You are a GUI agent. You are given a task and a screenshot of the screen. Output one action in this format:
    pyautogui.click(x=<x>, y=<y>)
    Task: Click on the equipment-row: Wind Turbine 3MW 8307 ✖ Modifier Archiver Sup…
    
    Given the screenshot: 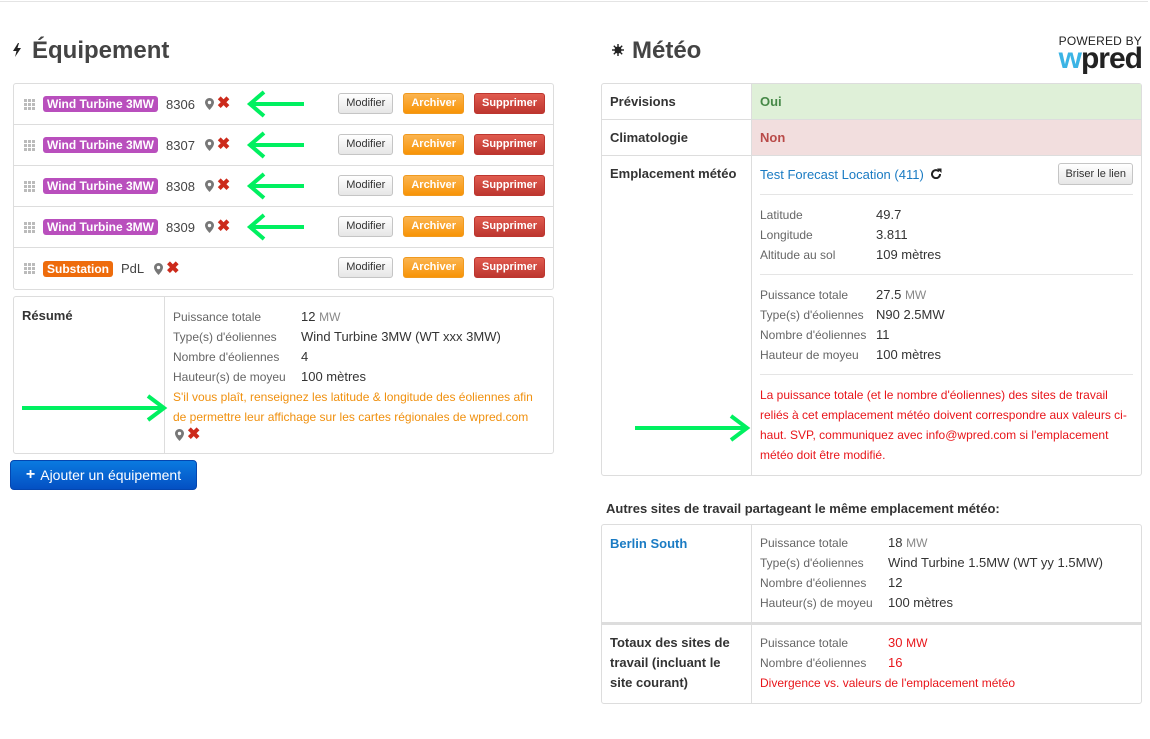 What is the action you would take?
    pyautogui.click(x=283, y=145)
    